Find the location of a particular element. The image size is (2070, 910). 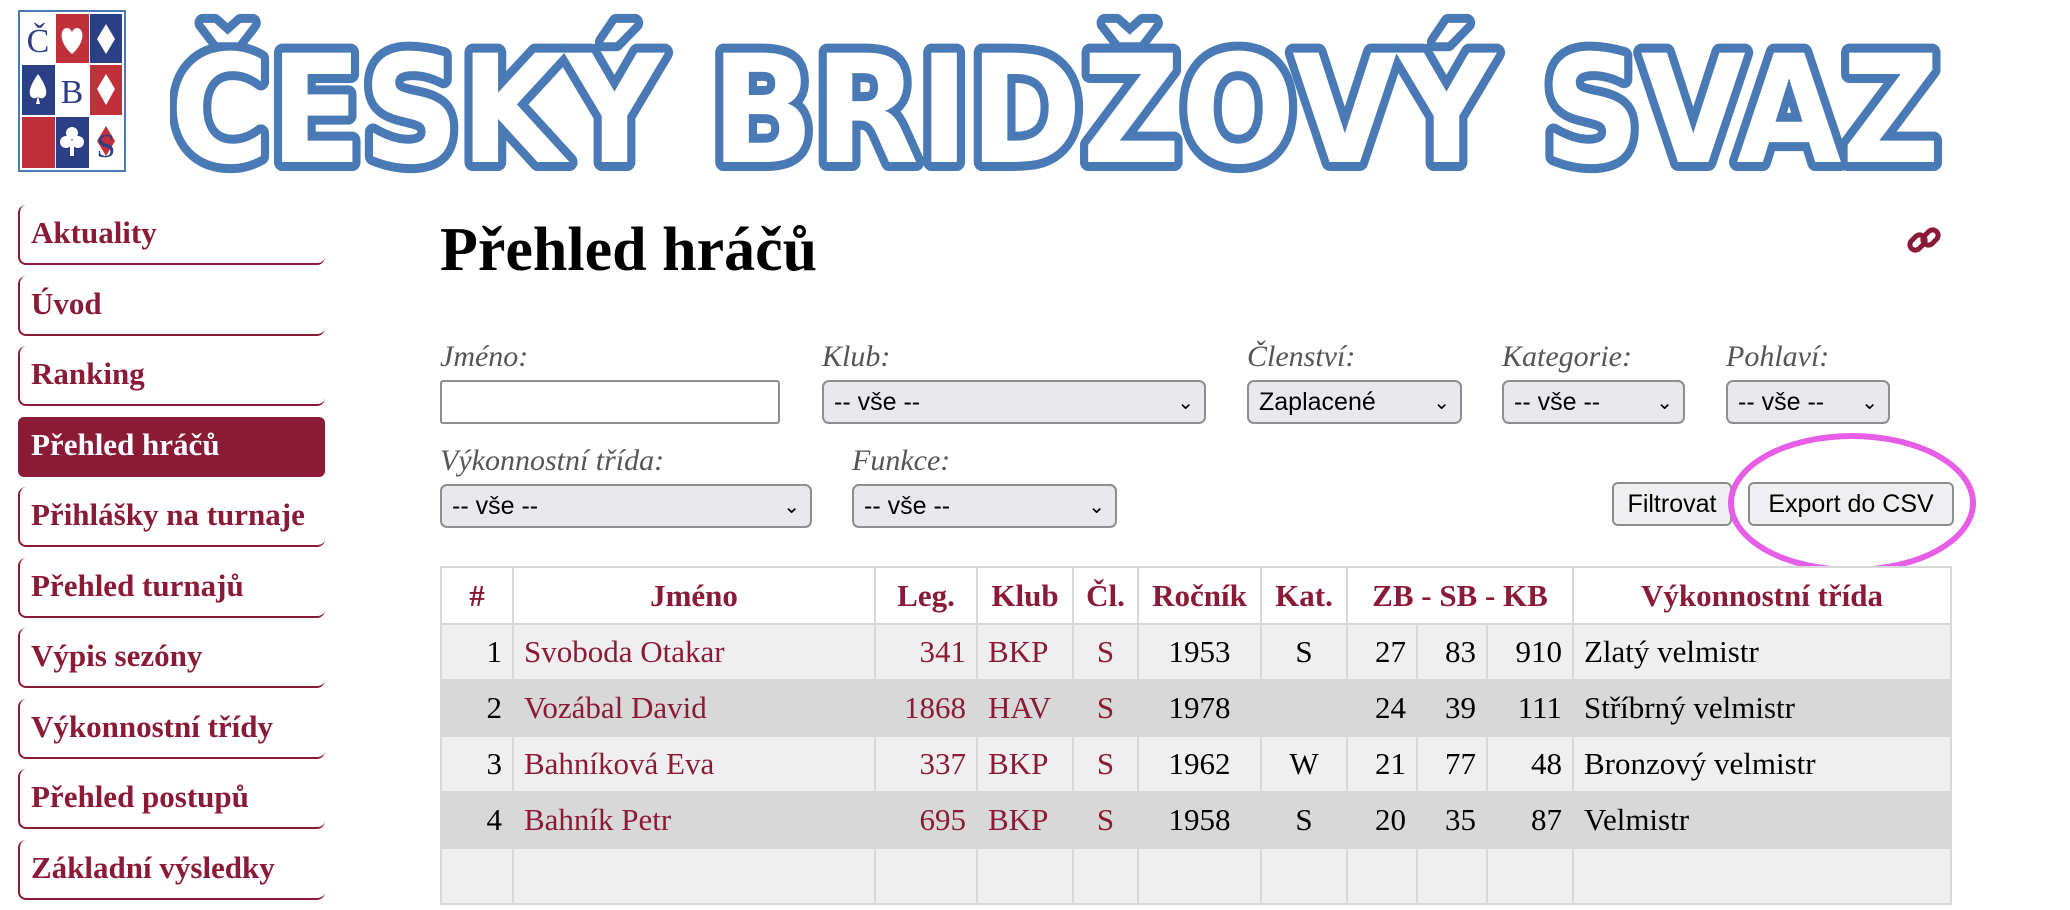

legitimation-link: 695 is located at coordinates (926, 820).